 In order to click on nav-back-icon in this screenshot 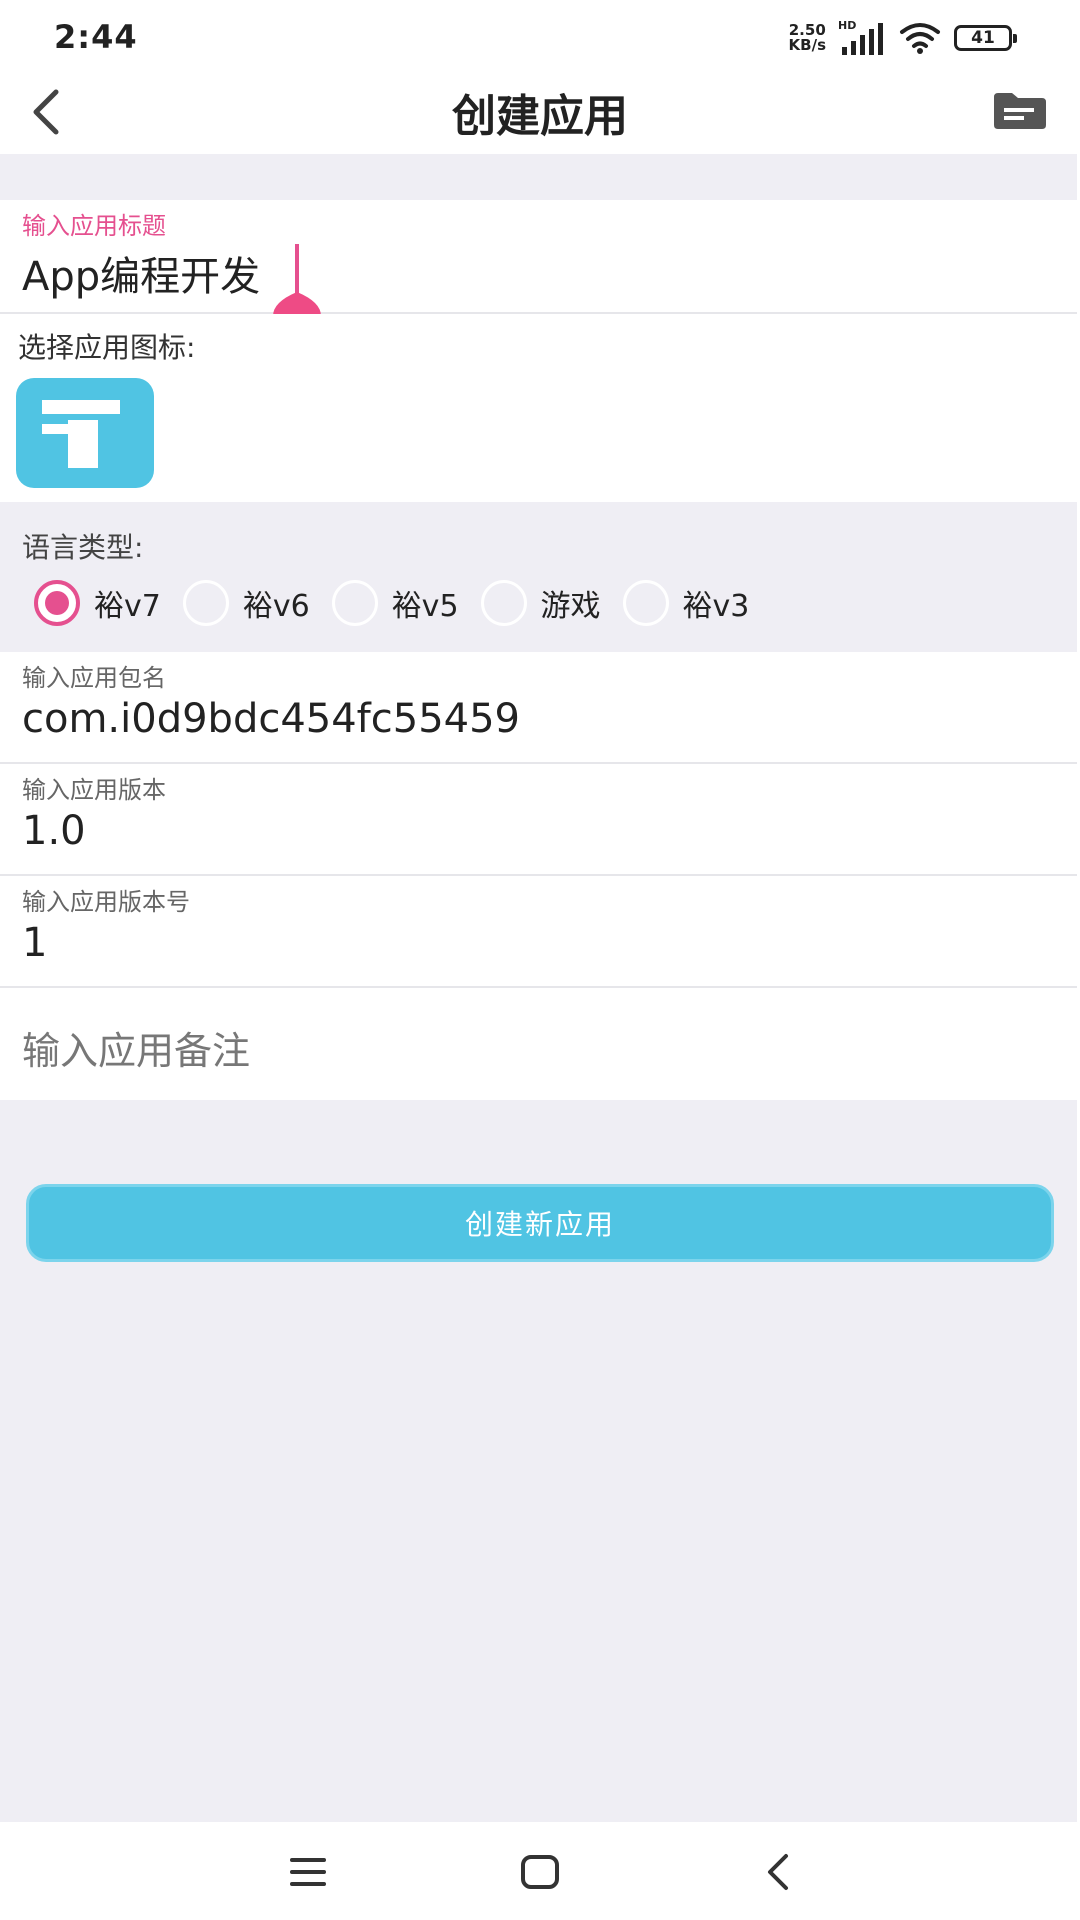, I will do `click(778, 1872)`.